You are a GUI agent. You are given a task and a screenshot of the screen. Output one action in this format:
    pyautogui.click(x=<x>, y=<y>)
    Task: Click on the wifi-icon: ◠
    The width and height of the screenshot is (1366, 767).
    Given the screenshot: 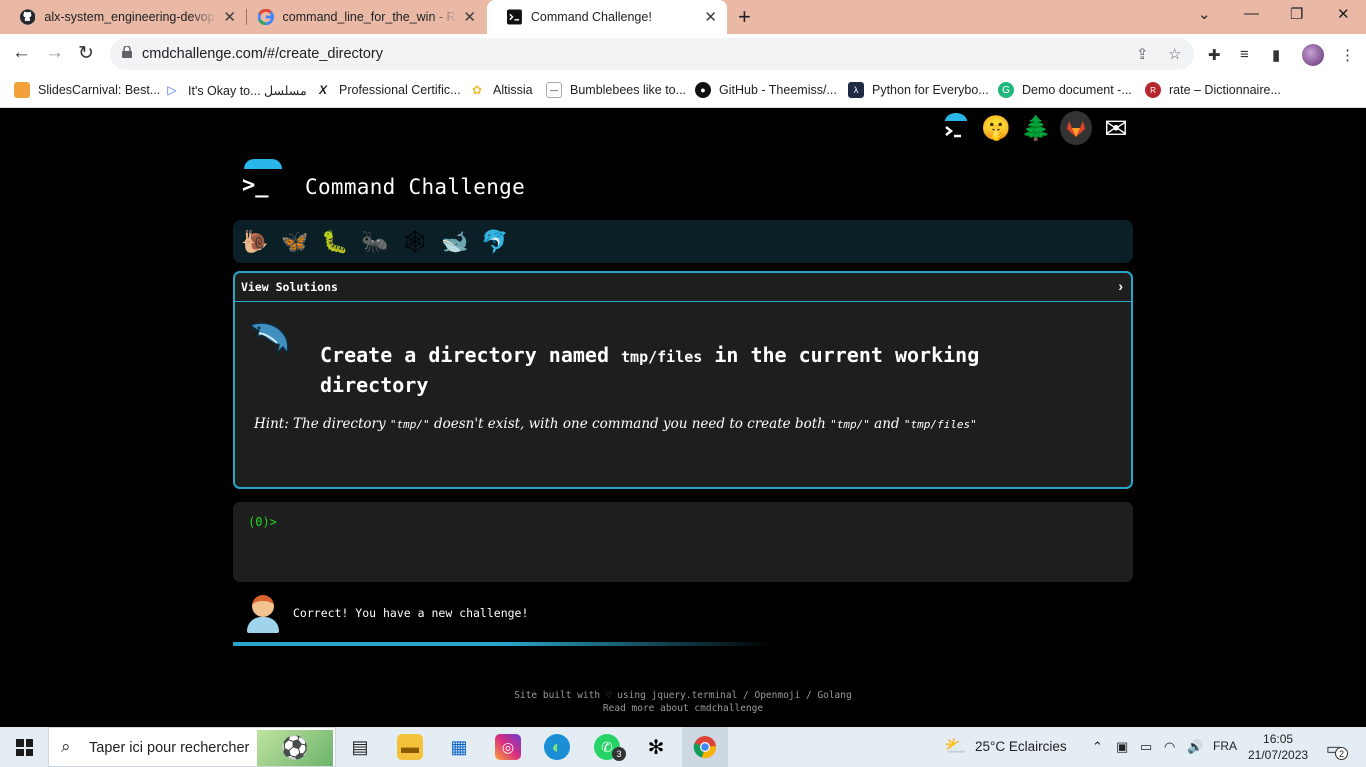 What is the action you would take?
    pyautogui.click(x=1169, y=747)
    